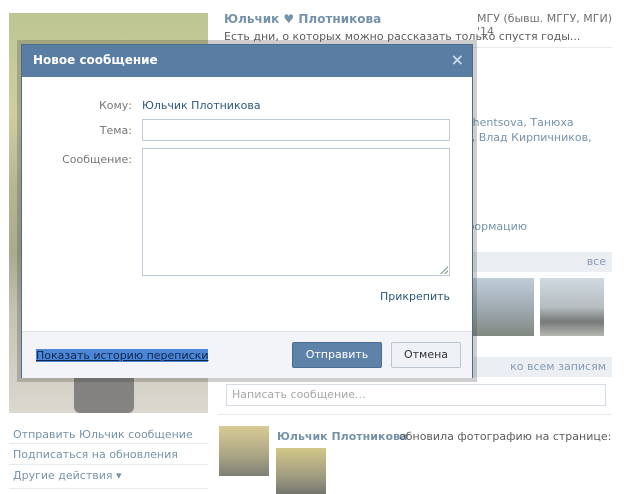 The image size is (628, 494). What do you see at coordinates (415, 296) in the screenshot?
I see `attach-link: Прикрепить` at bounding box center [415, 296].